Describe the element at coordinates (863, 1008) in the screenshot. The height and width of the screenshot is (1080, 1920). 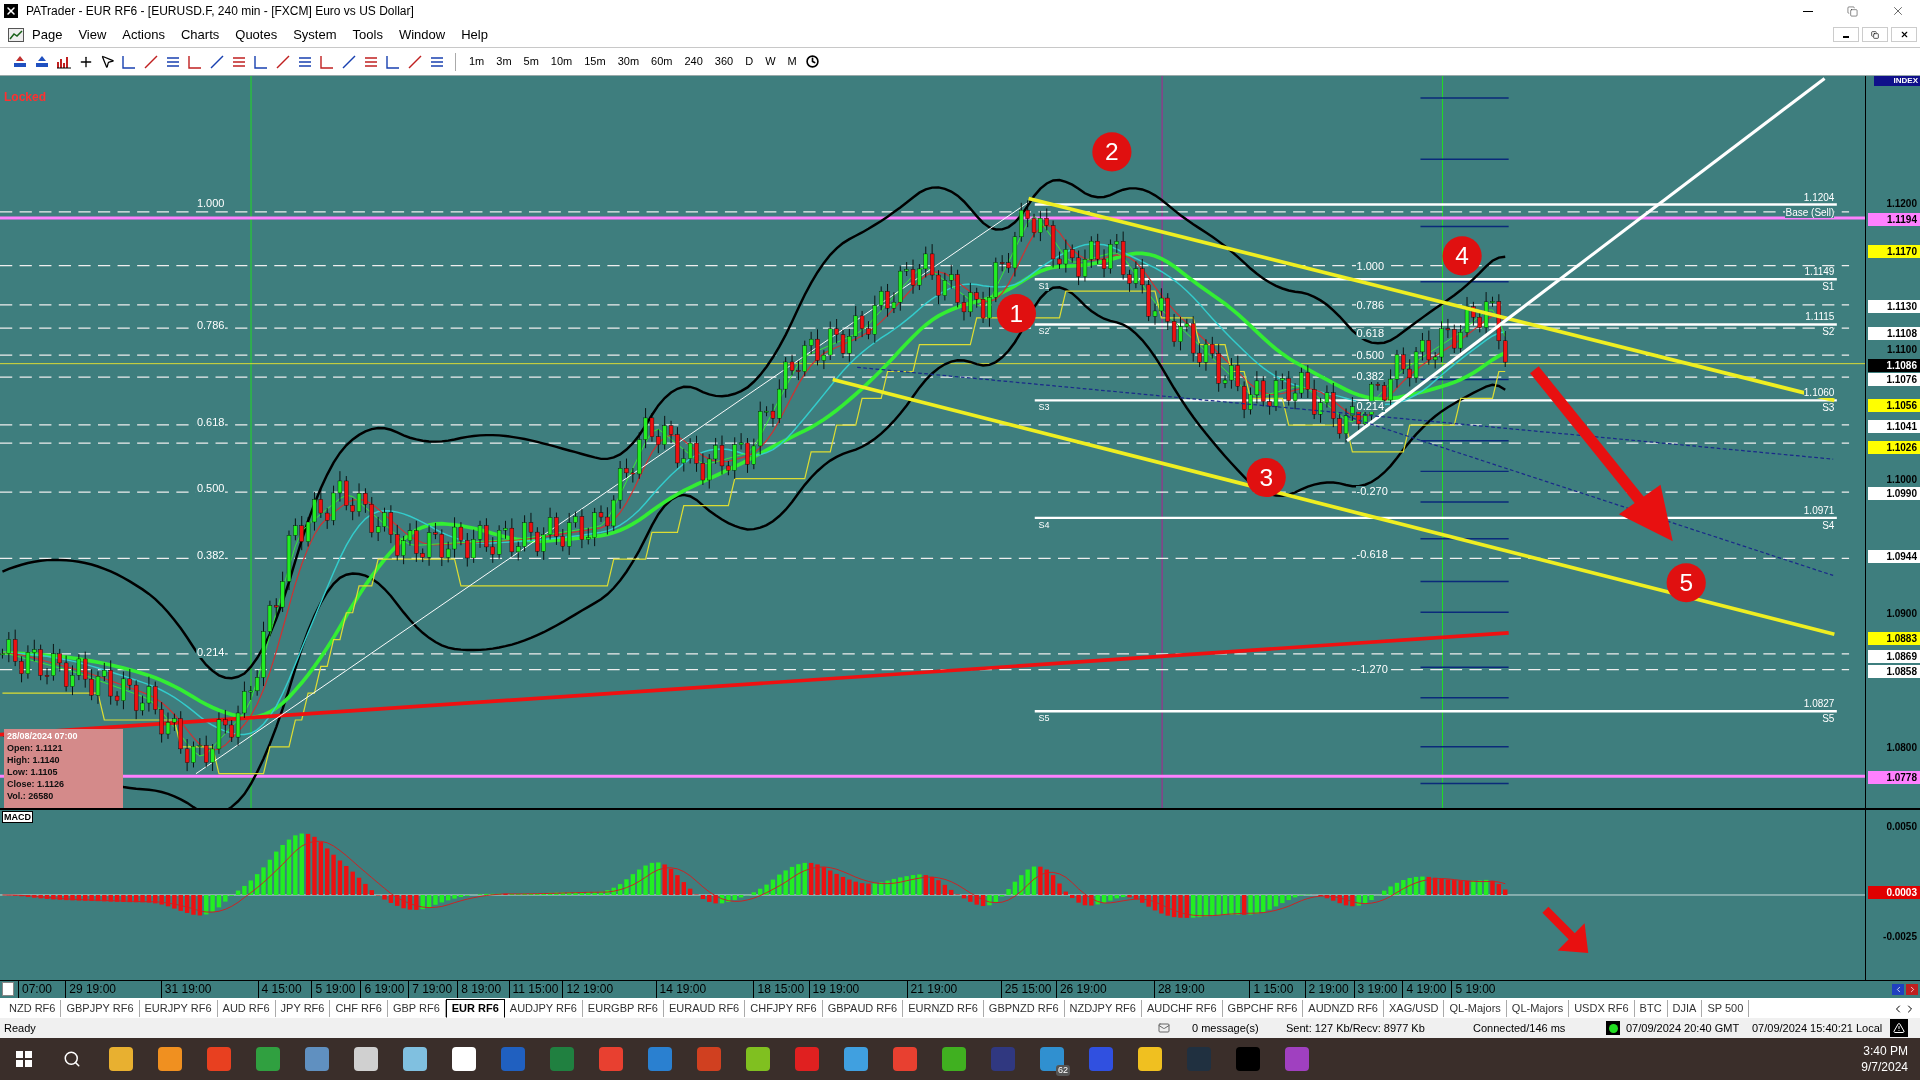
I see `symbol-tab: GBPAUD RF6` at that location.